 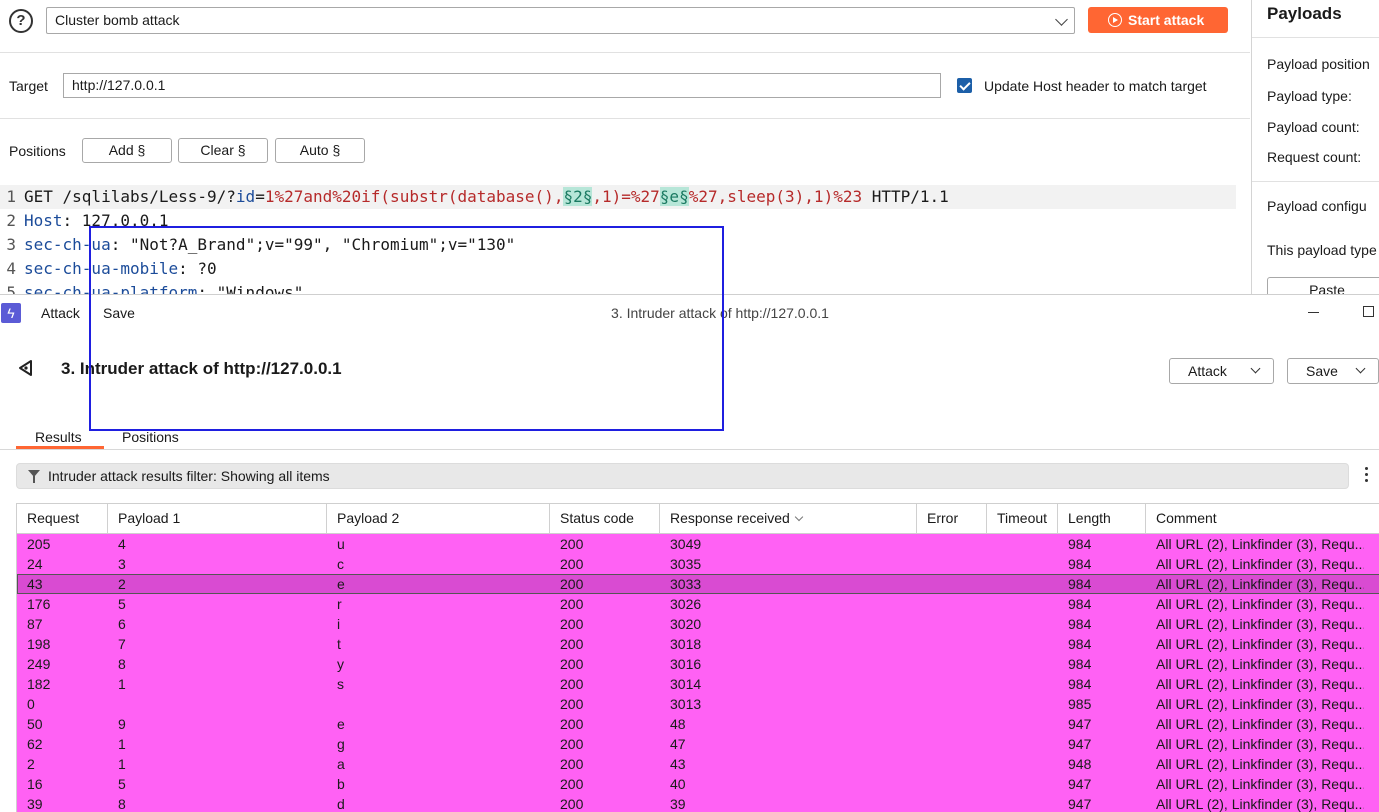 What do you see at coordinates (1333, 371) in the screenshot?
I see `save-menu-button: Save` at bounding box center [1333, 371].